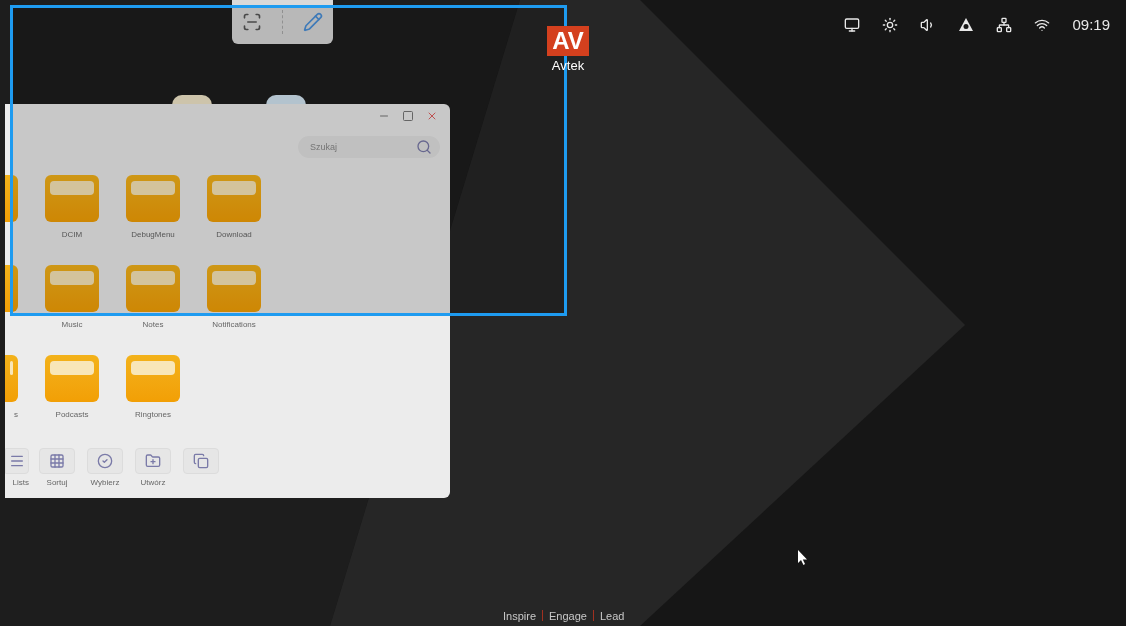 This screenshot has width=1126, height=626. Describe the element at coordinates (72, 235) in the screenshot. I see `folder-label: DCIM` at that location.